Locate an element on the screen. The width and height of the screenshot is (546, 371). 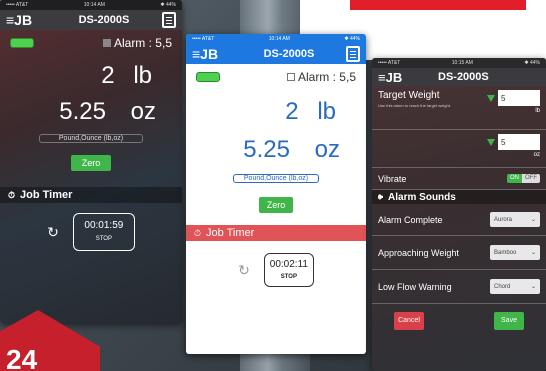
vibrate-label: Vibrate is located at coordinates (392, 178).